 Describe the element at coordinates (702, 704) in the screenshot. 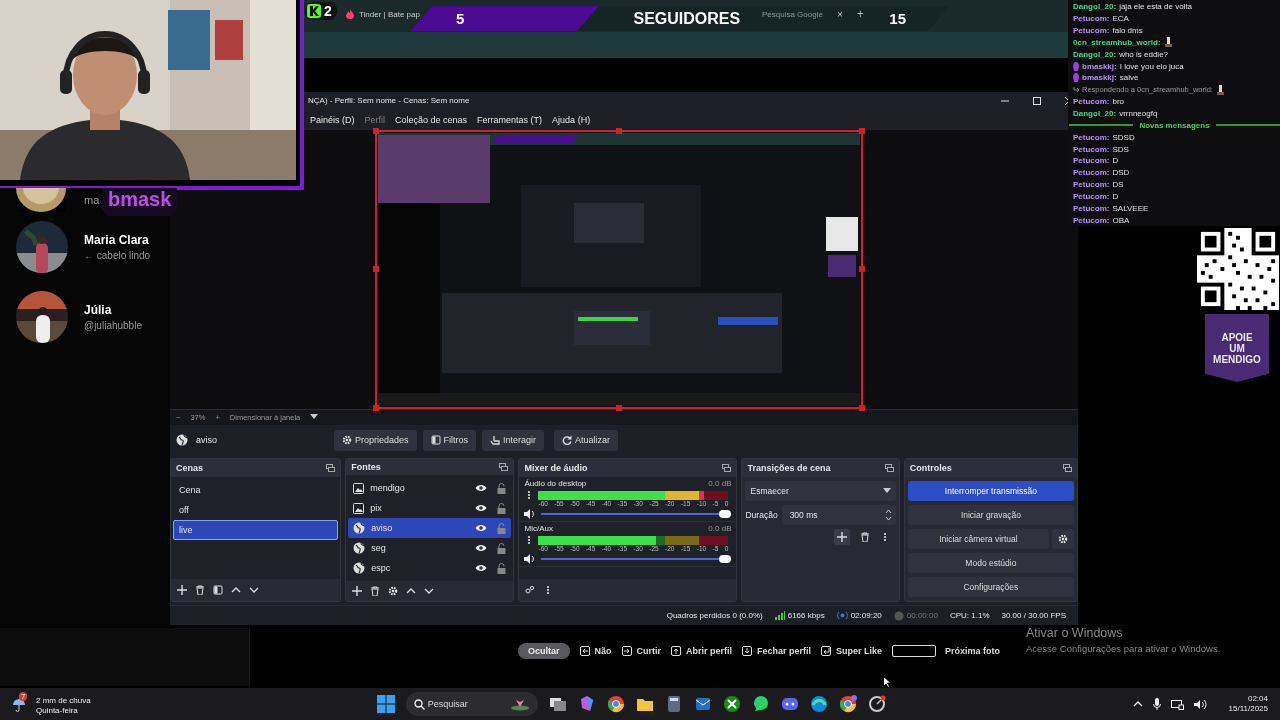

I see `mail-icon` at that location.